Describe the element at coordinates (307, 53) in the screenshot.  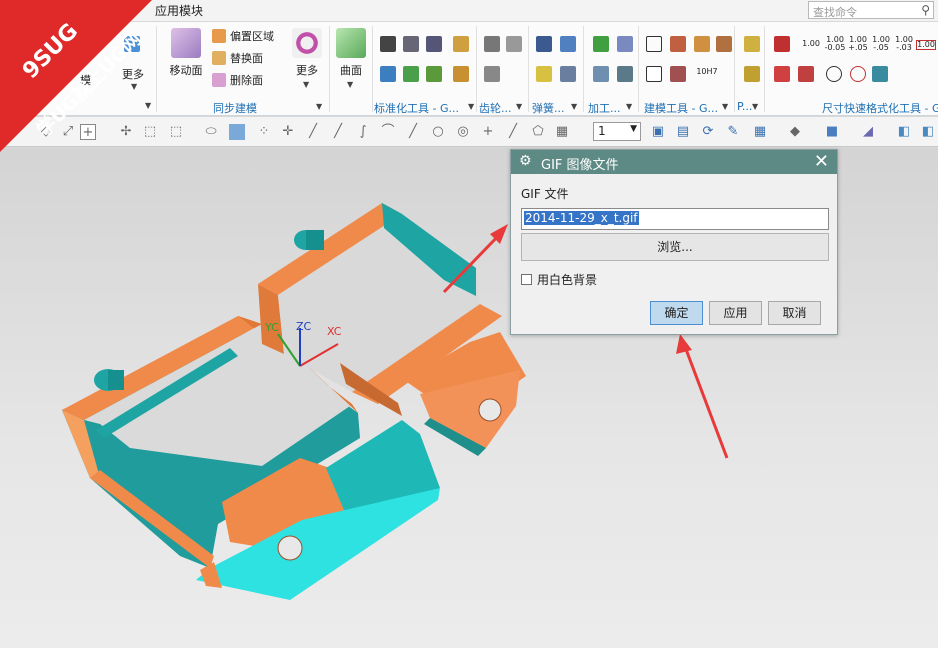
I see `more-sync-button: 更多` at that location.